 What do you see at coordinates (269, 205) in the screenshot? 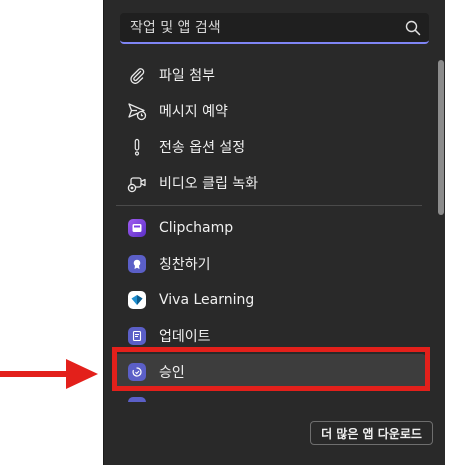
I see `section-divider` at bounding box center [269, 205].